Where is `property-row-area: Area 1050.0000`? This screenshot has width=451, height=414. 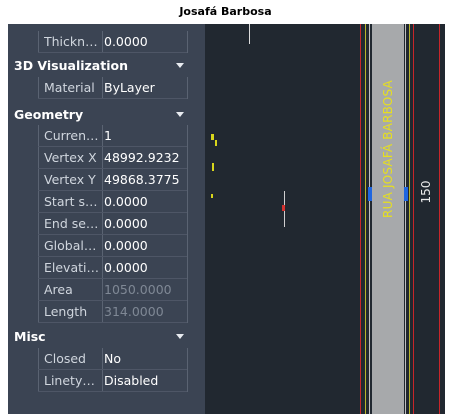
property-row-area: Area 1050.0000 is located at coordinates (98, 290).